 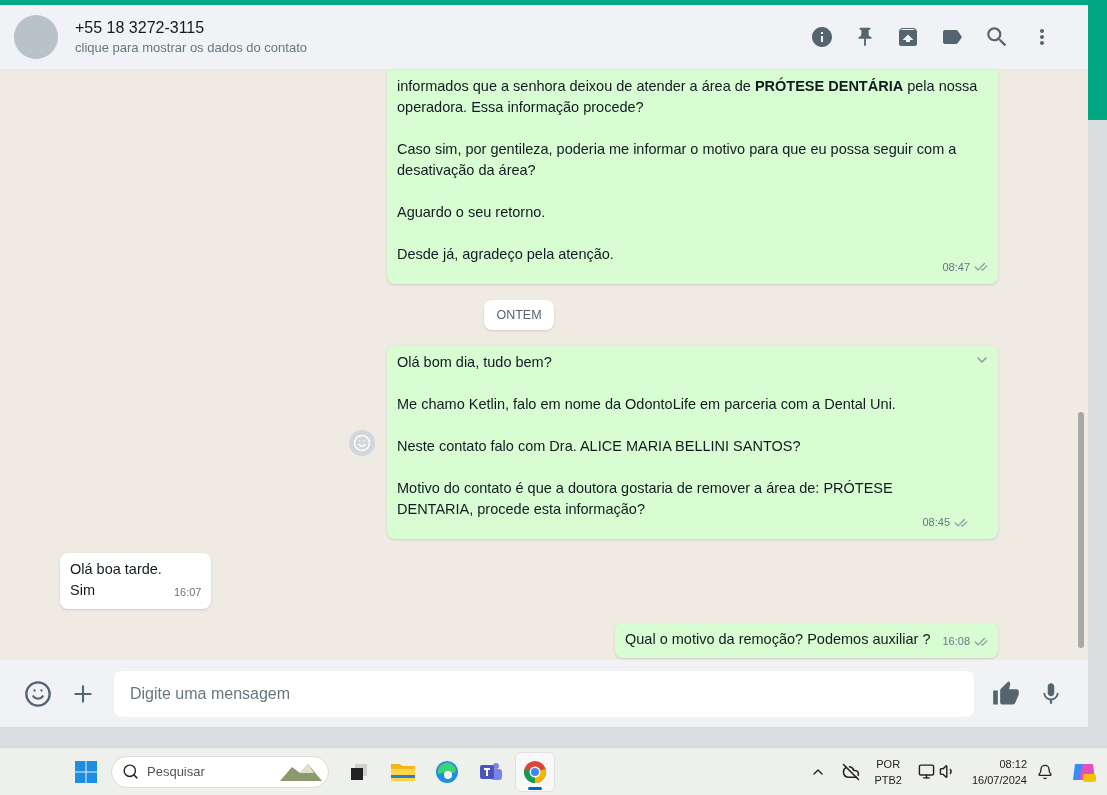 I want to click on round-browser-icon, so click(x=535, y=771).